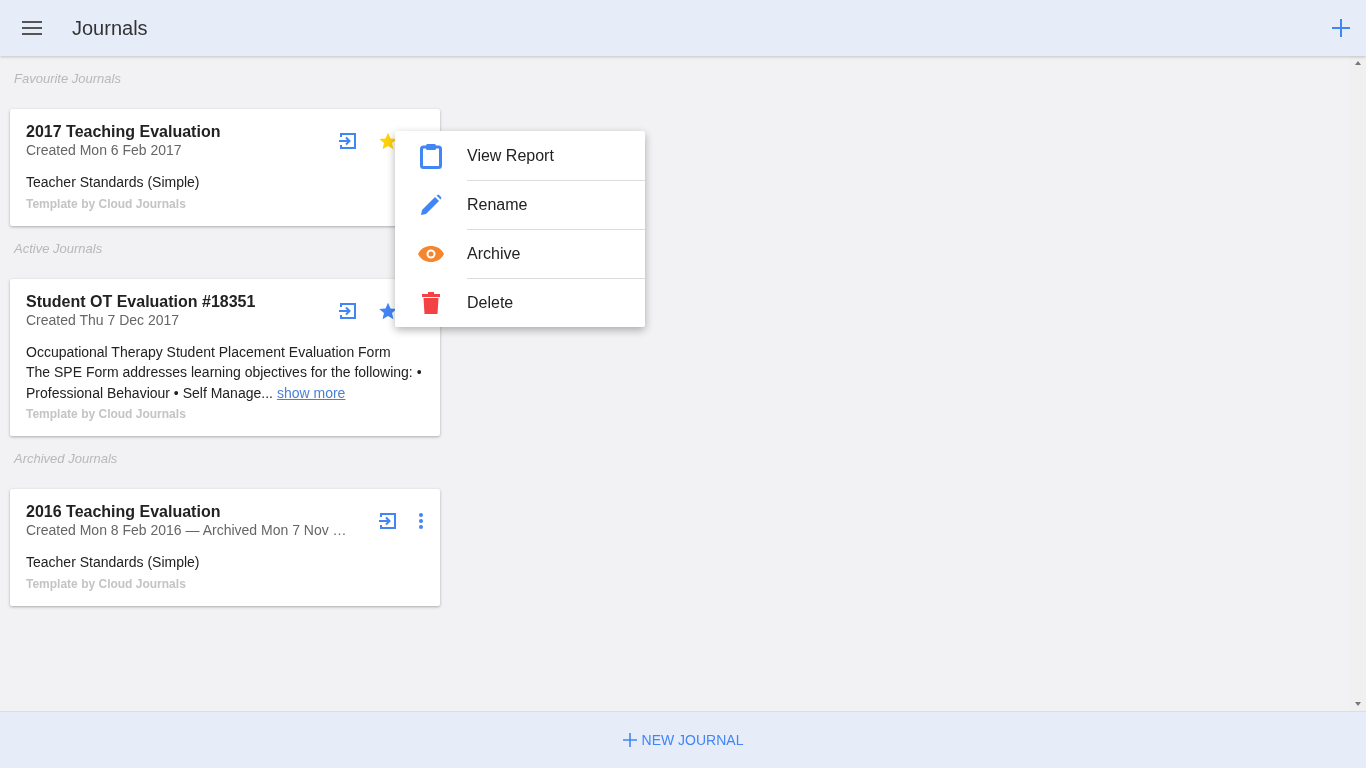  Describe the element at coordinates (388, 141) in the screenshot. I see `star-icon` at that location.